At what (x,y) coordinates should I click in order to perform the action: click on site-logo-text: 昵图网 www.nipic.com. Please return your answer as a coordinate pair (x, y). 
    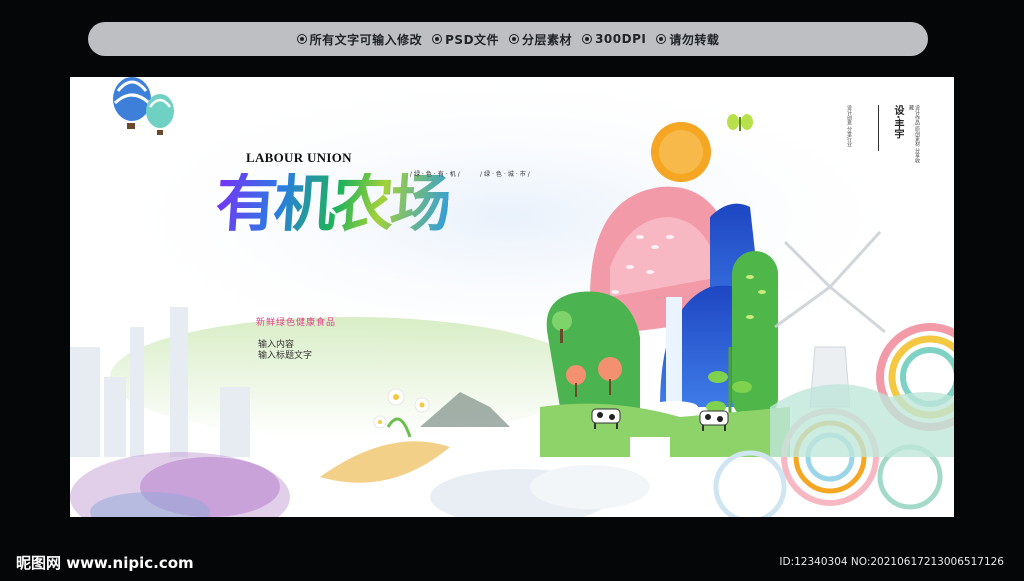
    Looking at the image, I should click on (105, 563).